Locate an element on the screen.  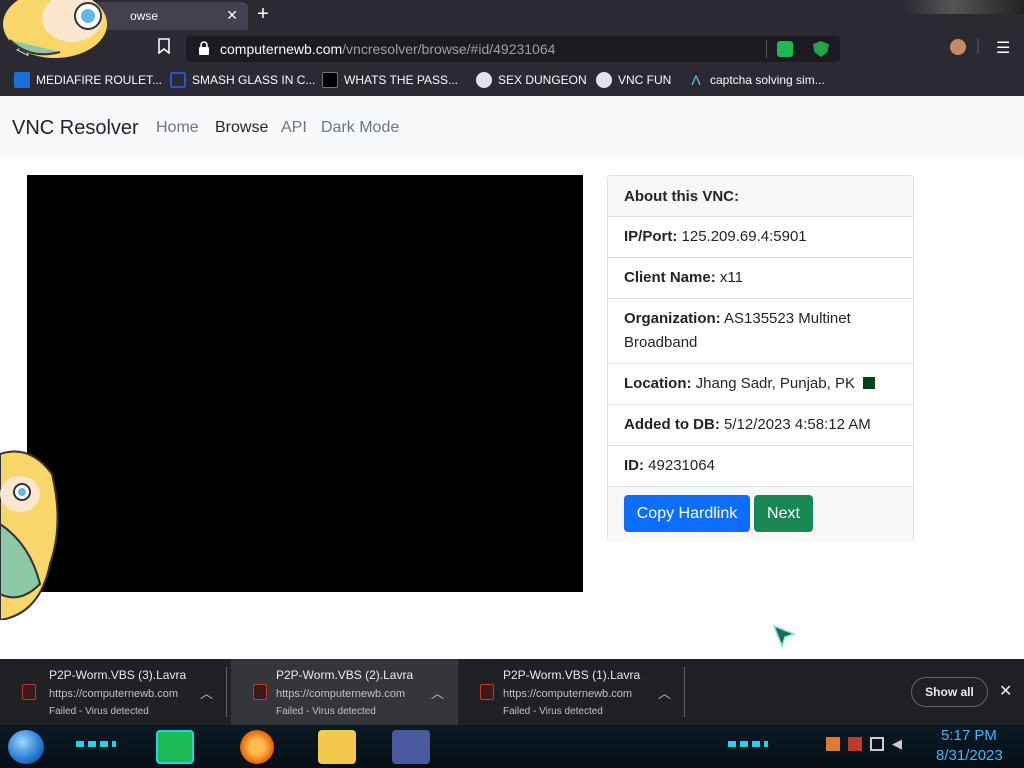
extension-green-icon is located at coordinates (785, 49).